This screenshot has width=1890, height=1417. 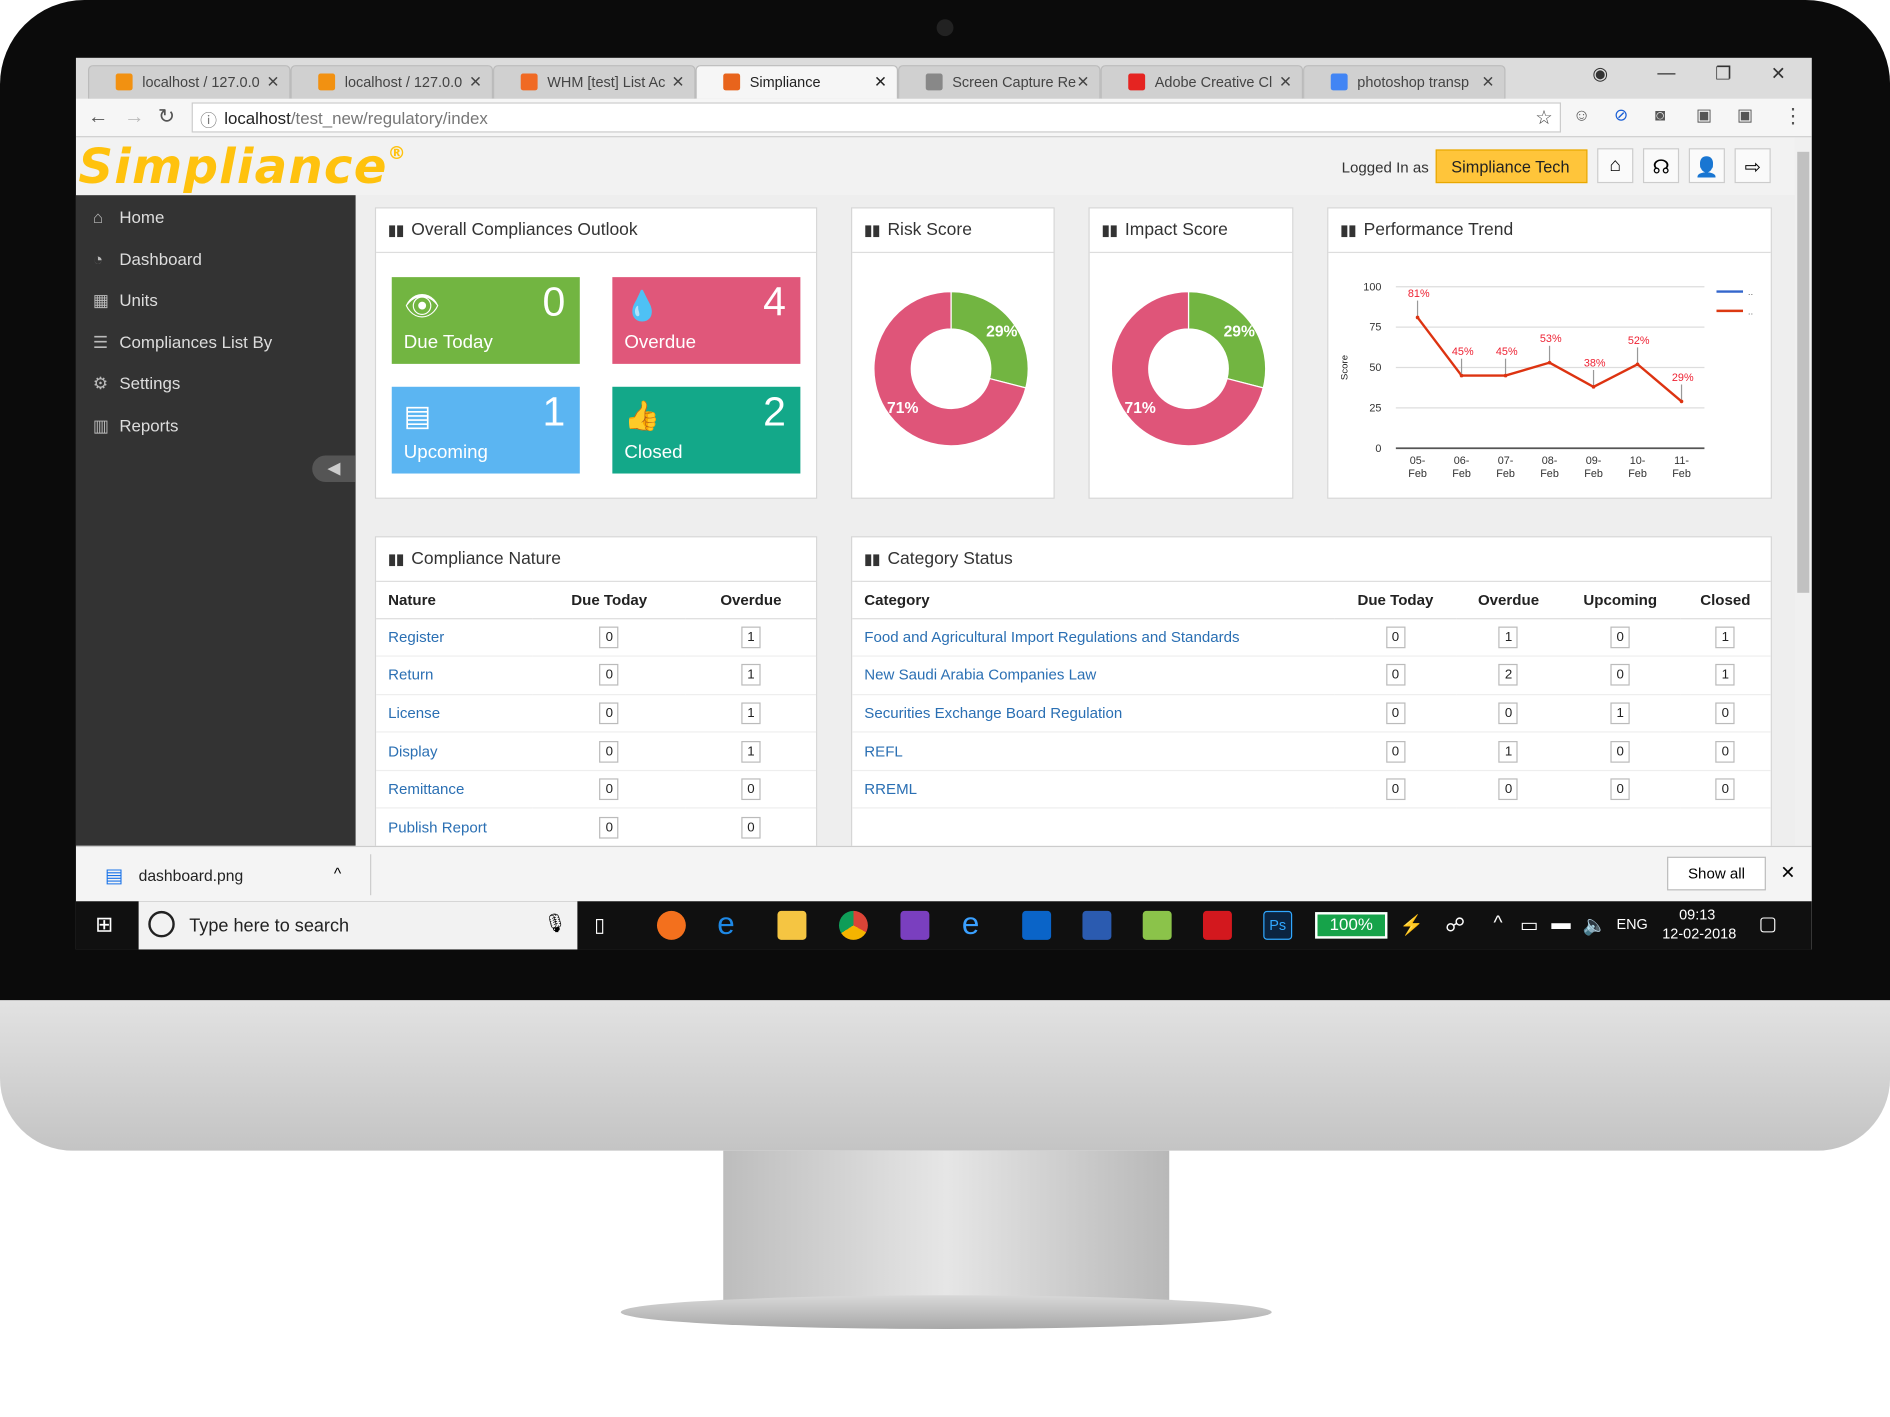 I want to click on forward-icon: →, so click(x=134, y=117).